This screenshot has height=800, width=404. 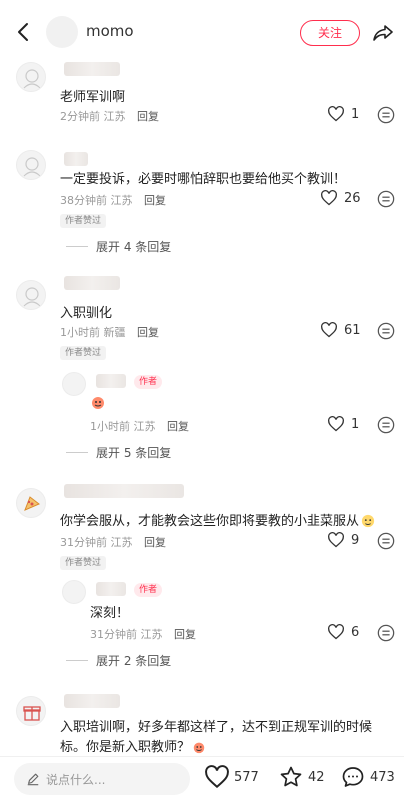 What do you see at coordinates (109, 332) in the screenshot?
I see `comment-meta: 1小时前 新疆 回复` at bounding box center [109, 332].